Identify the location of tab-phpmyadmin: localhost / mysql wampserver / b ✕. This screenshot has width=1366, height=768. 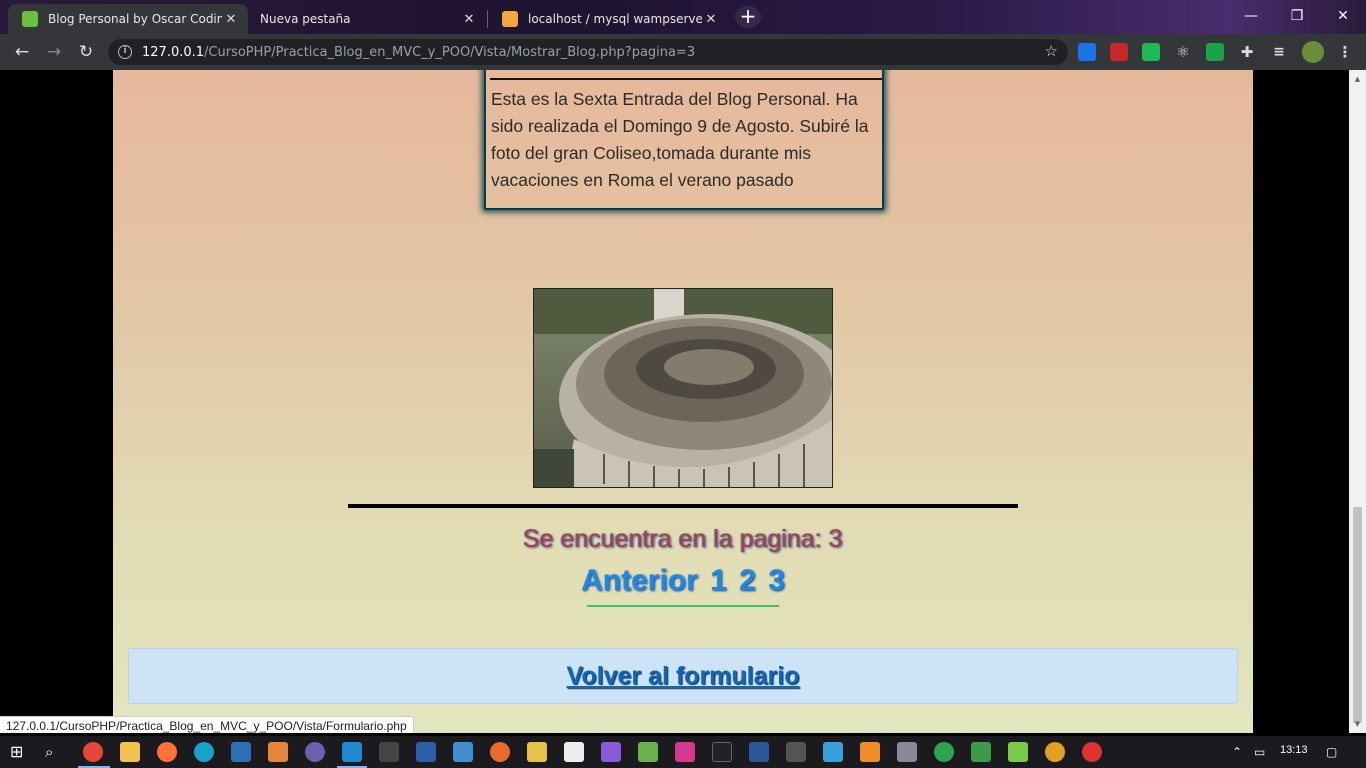
(608, 19).